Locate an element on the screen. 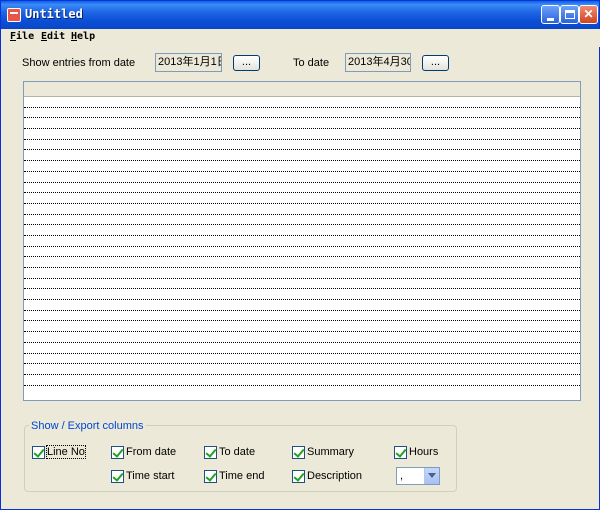 The width and height of the screenshot is (600, 510). checkbox-label: Description is located at coordinates (335, 476).